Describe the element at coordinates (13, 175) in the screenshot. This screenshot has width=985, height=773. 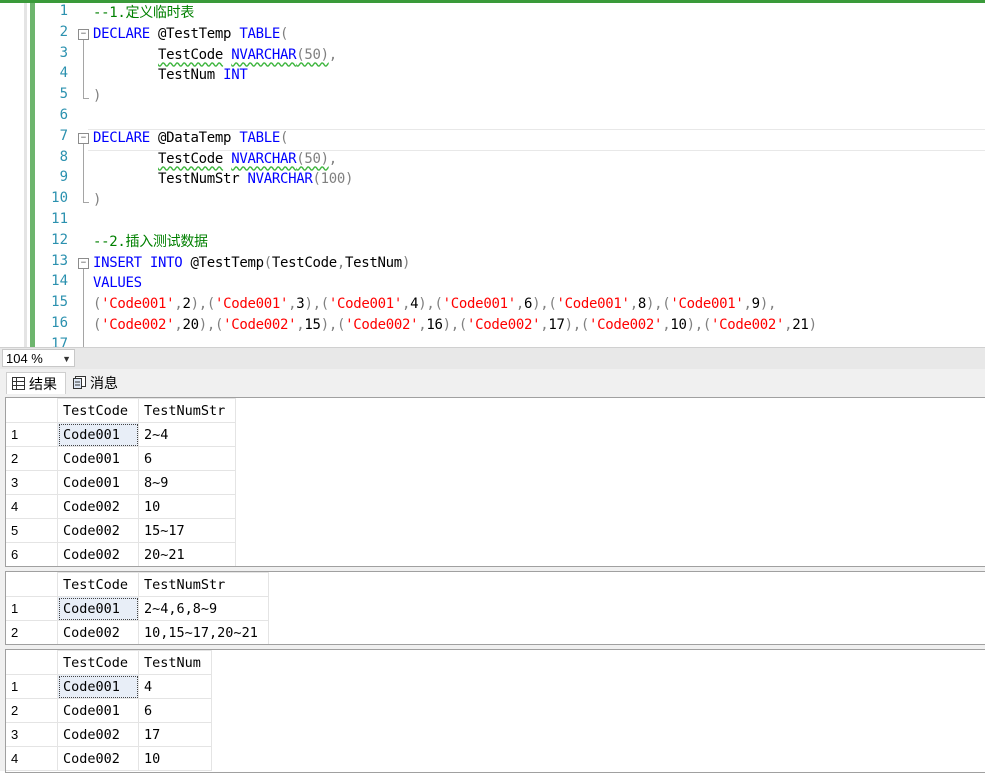
I see `editor-left-margin` at that location.